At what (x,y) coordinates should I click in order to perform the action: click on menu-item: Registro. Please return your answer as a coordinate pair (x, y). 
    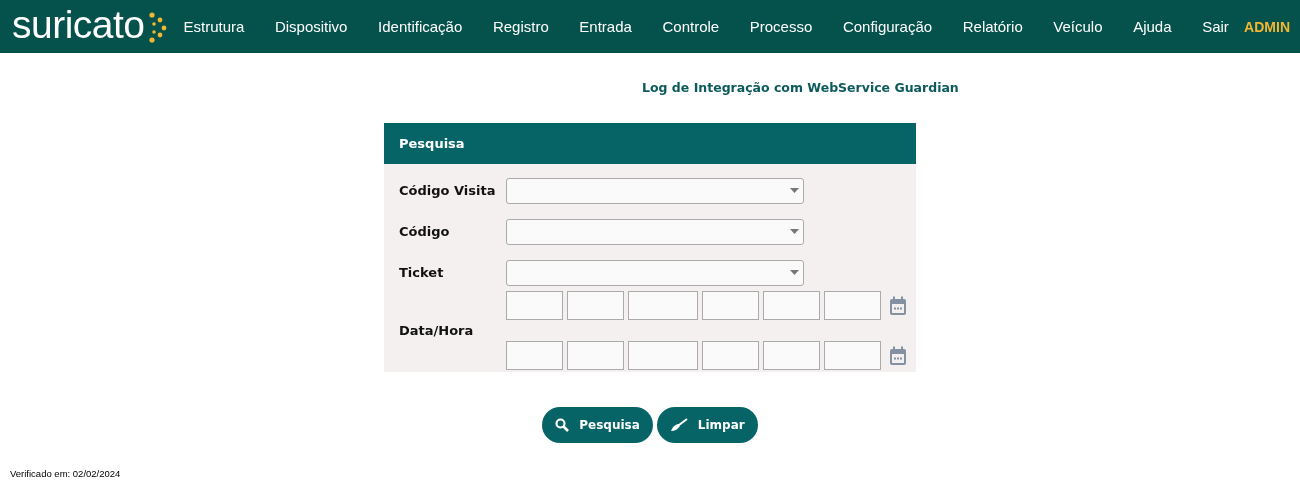
    Looking at the image, I should click on (521, 26).